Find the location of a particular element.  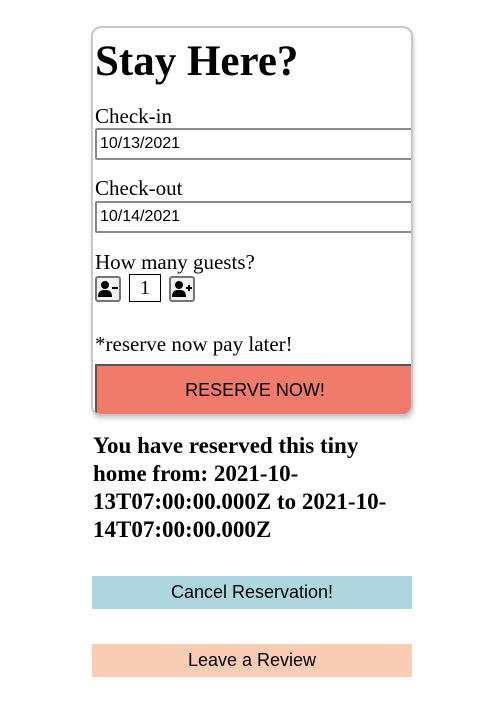

checkin-date-input: 10/13/2021 is located at coordinates (253, 144).